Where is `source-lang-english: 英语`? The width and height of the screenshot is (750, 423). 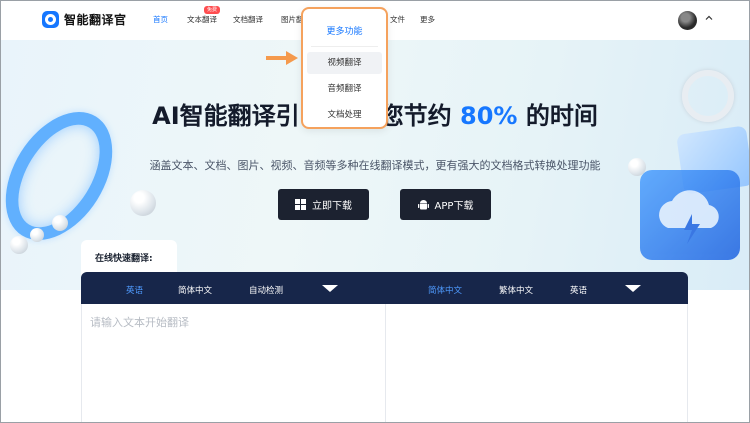 source-lang-english: 英语 is located at coordinates (134, 290).